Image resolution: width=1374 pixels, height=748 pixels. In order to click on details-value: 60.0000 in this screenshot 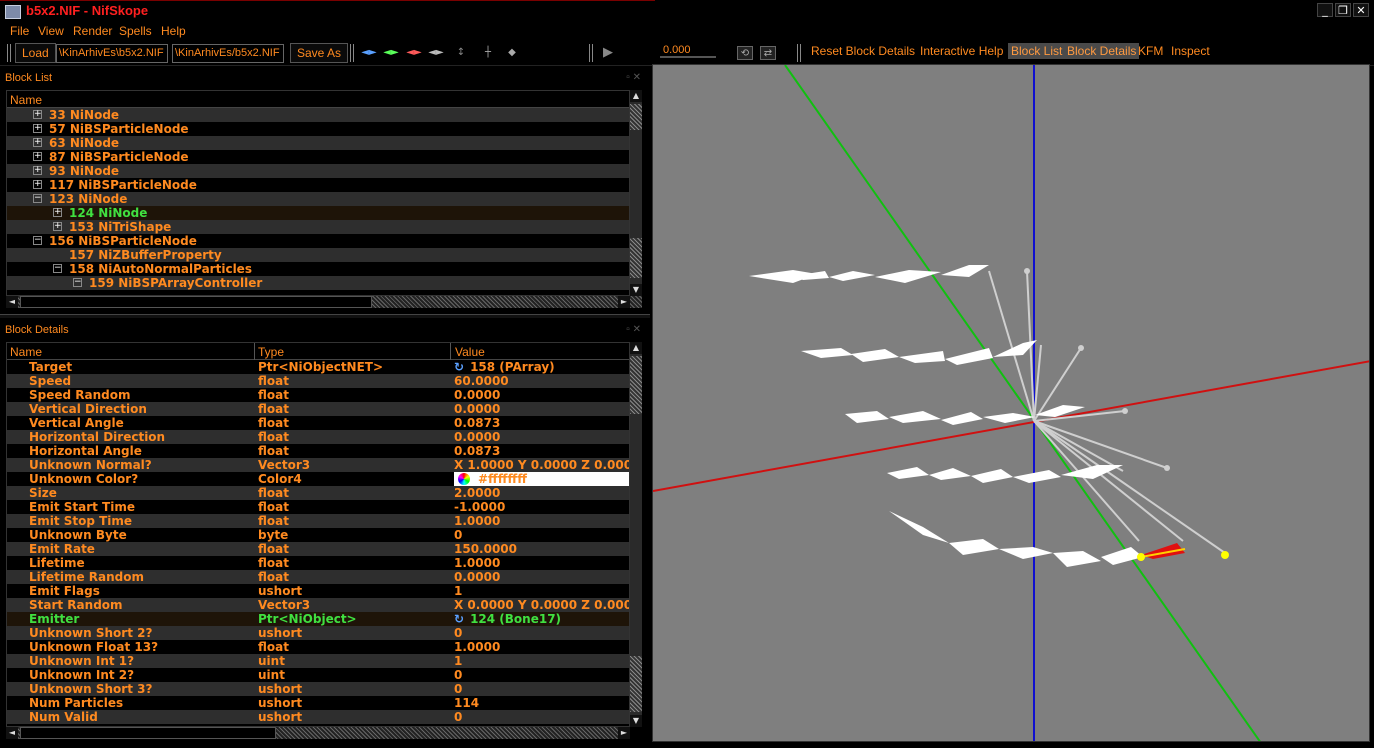, I will do `click(481, 381)`.